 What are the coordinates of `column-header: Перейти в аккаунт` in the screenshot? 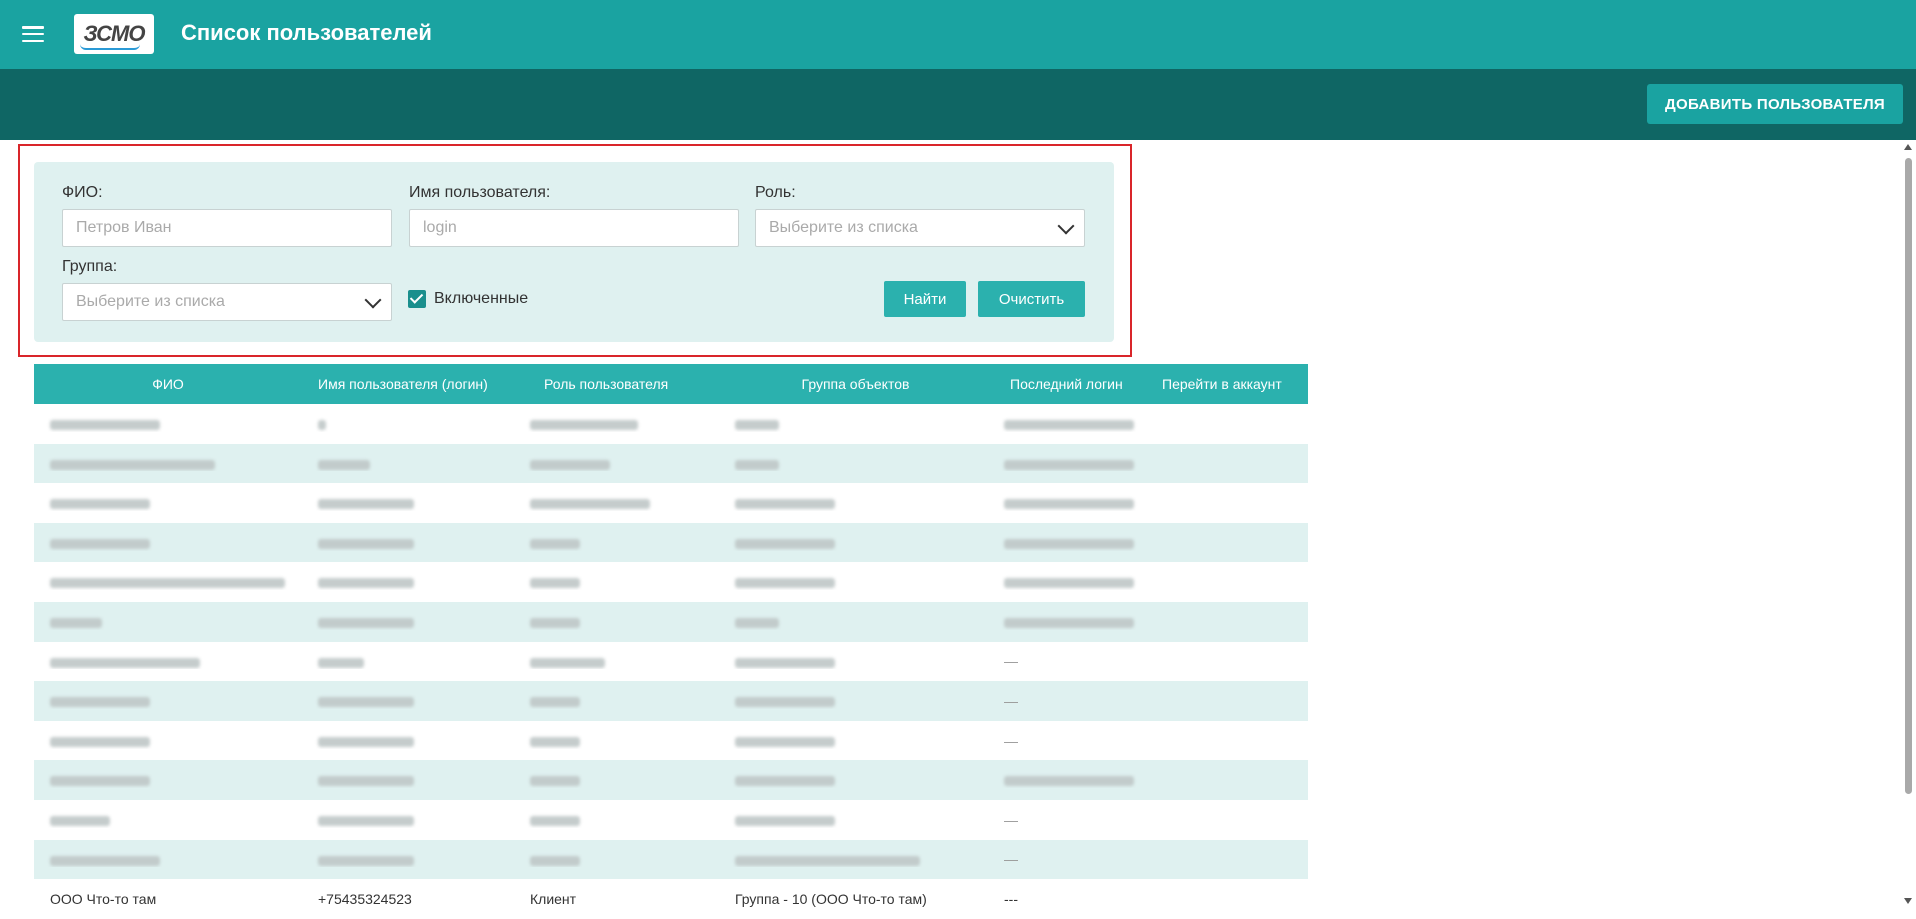 It's located at (1230, 384).